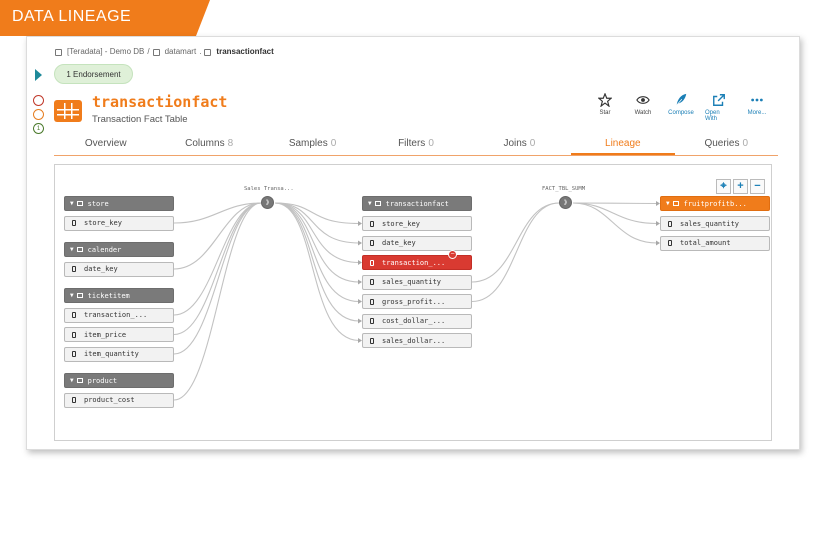 The image size is (828, 551). Describe the element at coordinates (715, 243) in the screenshot. I see `target-column: total_amount` at that location.